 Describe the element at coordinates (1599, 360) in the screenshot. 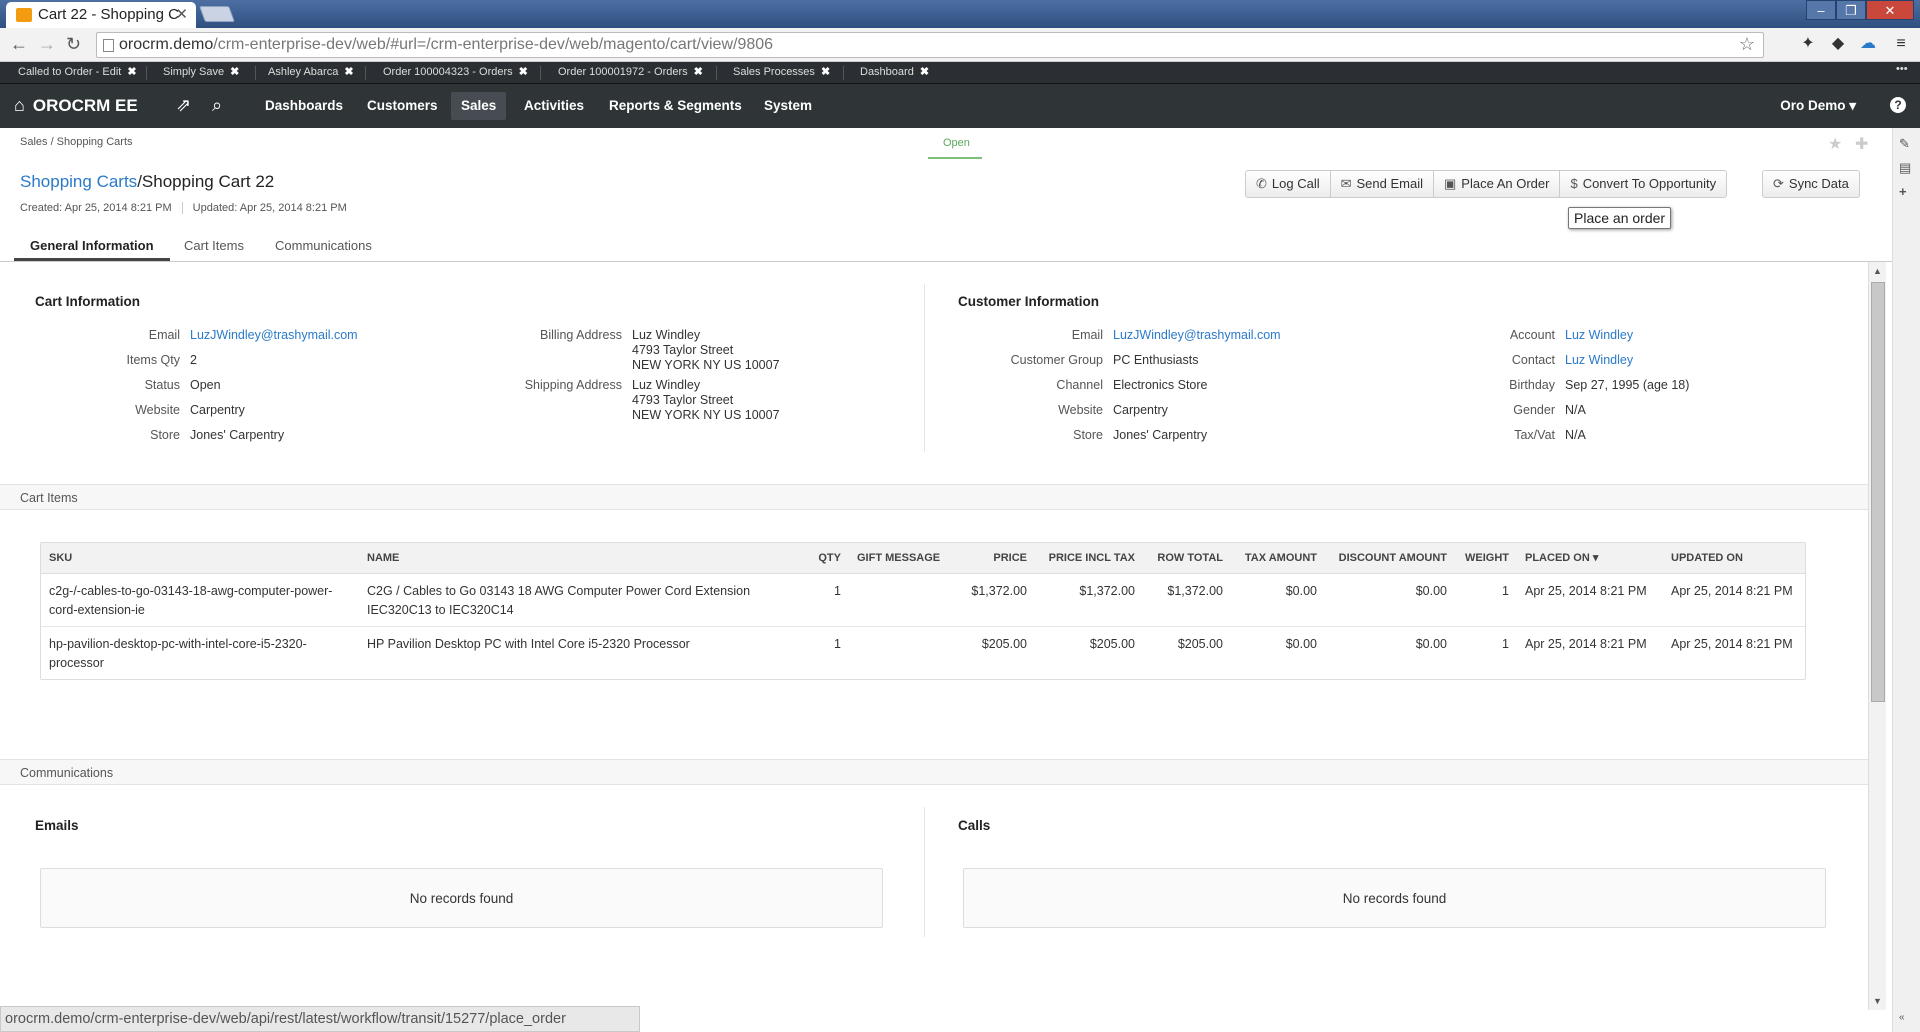

I see `contact-link: Luz Windley` at that location.